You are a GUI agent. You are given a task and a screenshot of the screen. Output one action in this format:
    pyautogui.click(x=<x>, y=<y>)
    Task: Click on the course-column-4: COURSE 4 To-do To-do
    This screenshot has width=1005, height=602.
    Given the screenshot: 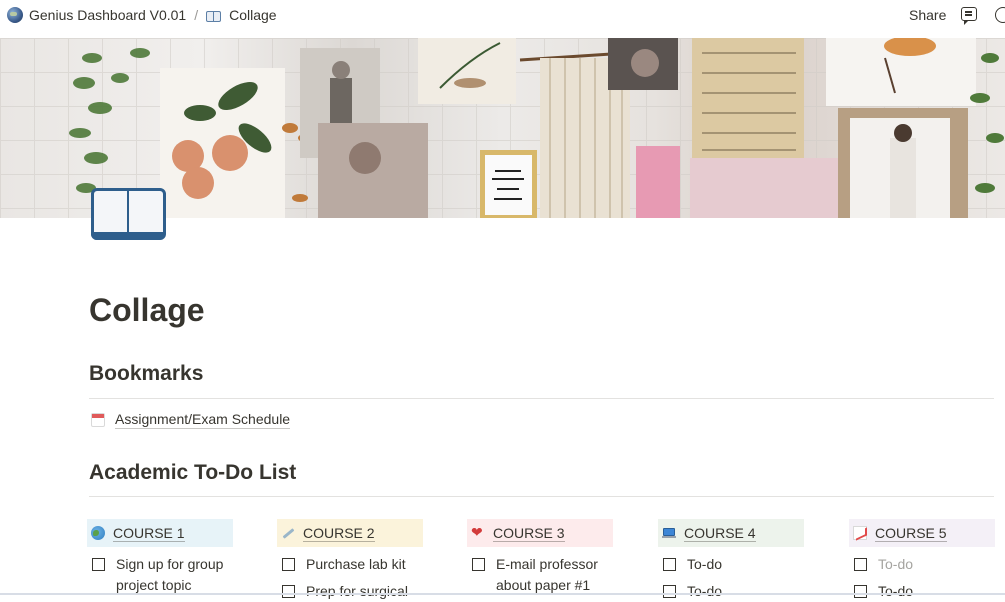 What is the action you would take?
    pyautogui.click(x=731, y=560)
    